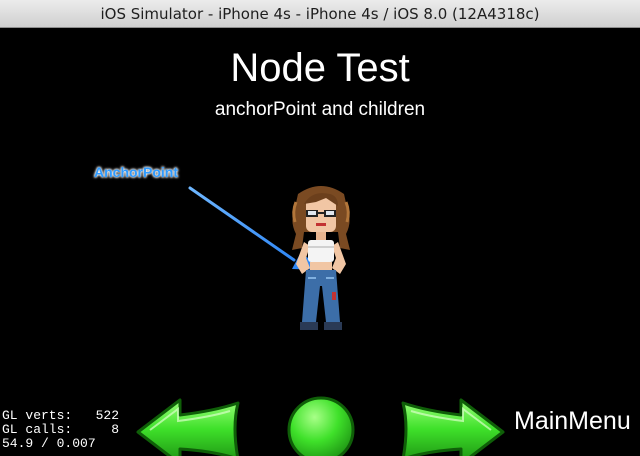 This screenshot has width=640, height=456. What do you see at coordinates (49, 443) in the screenshot?
I see `fps-stat: 54.9 / 0.007` at bounding box center [49, 443].